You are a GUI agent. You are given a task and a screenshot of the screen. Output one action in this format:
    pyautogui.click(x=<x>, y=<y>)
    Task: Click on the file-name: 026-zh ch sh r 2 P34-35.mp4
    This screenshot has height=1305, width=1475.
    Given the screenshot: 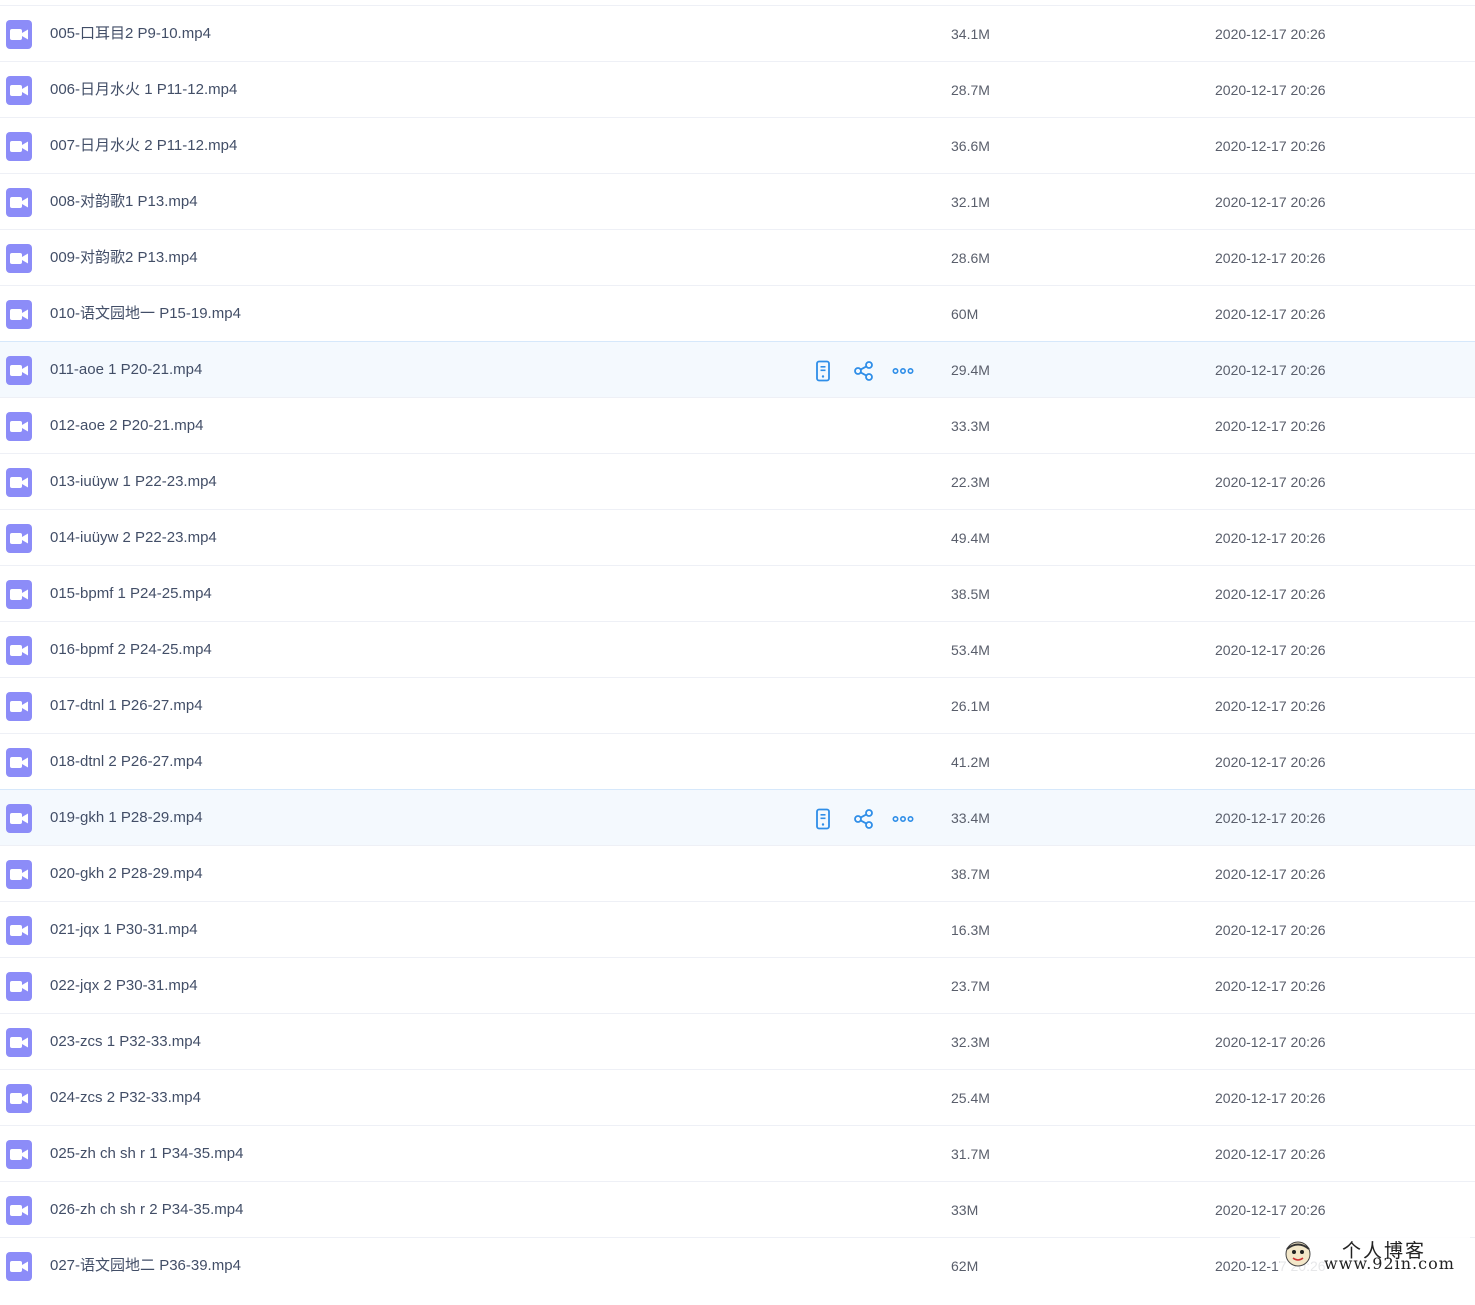 What is the action you would take?
    pyautogui.click(x=146, y=1210)
    